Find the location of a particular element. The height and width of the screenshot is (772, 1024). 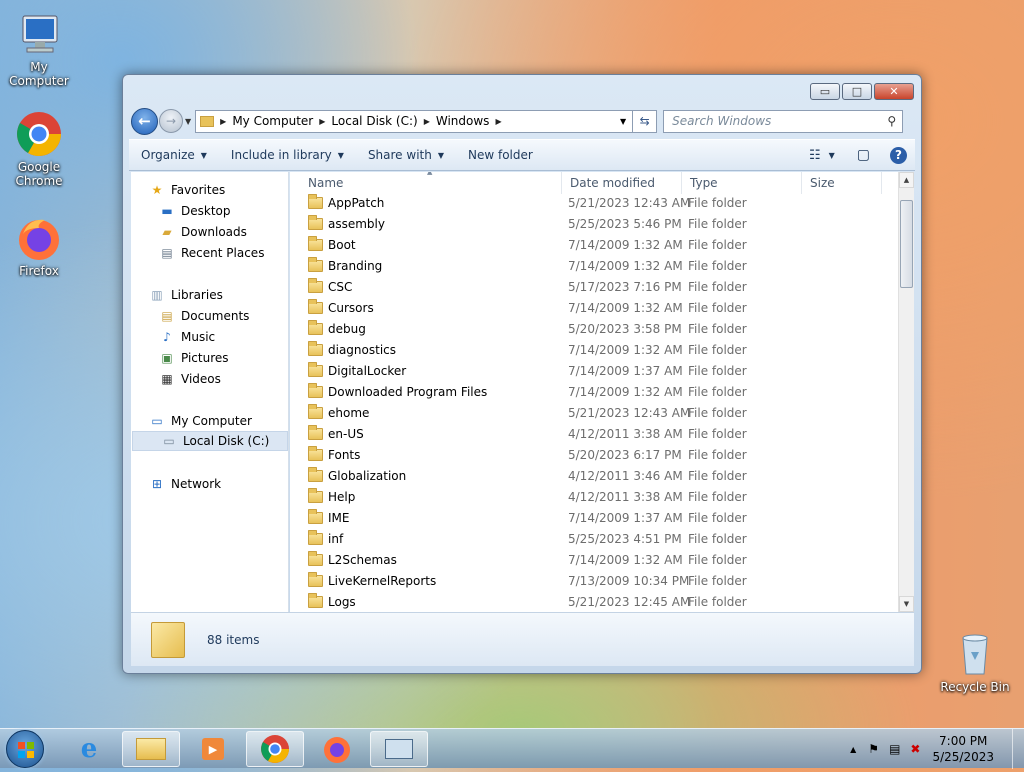

scroll-up-button: ▲ is located at coordinates (906, 180).